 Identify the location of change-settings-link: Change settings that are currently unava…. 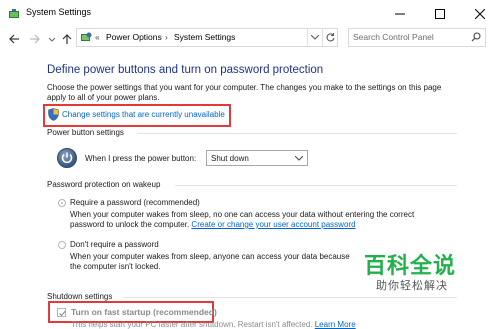
(143, 114).